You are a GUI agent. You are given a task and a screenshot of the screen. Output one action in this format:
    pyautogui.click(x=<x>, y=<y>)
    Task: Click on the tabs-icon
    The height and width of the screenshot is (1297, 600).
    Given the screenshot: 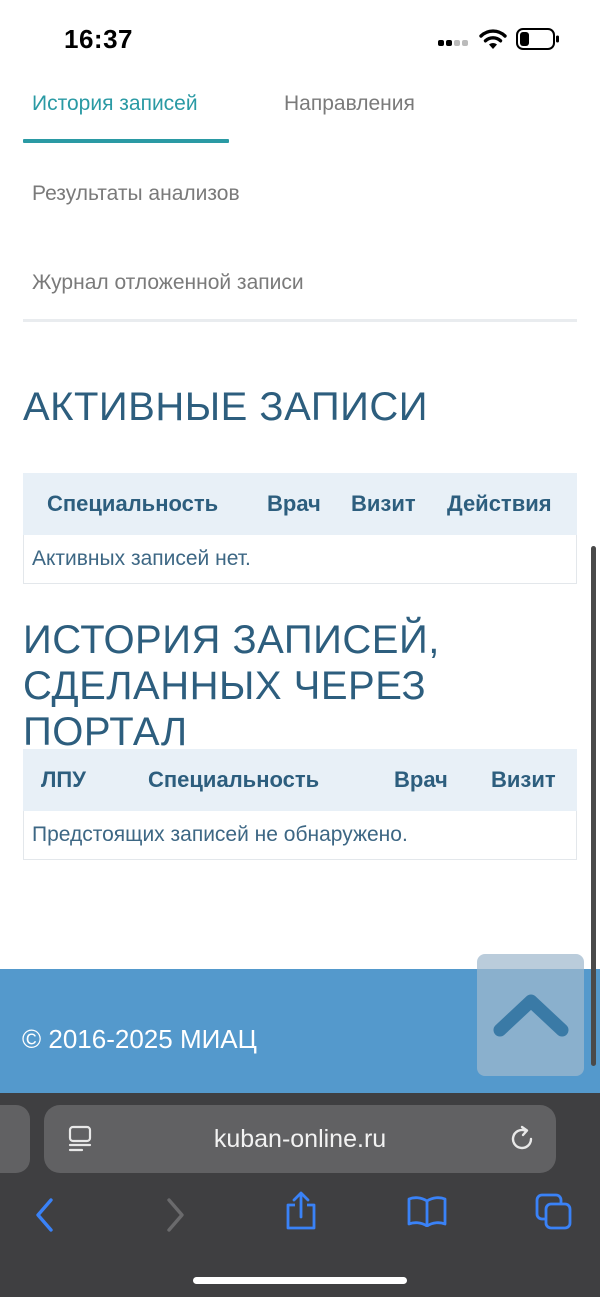 What is the action you would take?
    pyautogui.click(x=554, y=1212)
    